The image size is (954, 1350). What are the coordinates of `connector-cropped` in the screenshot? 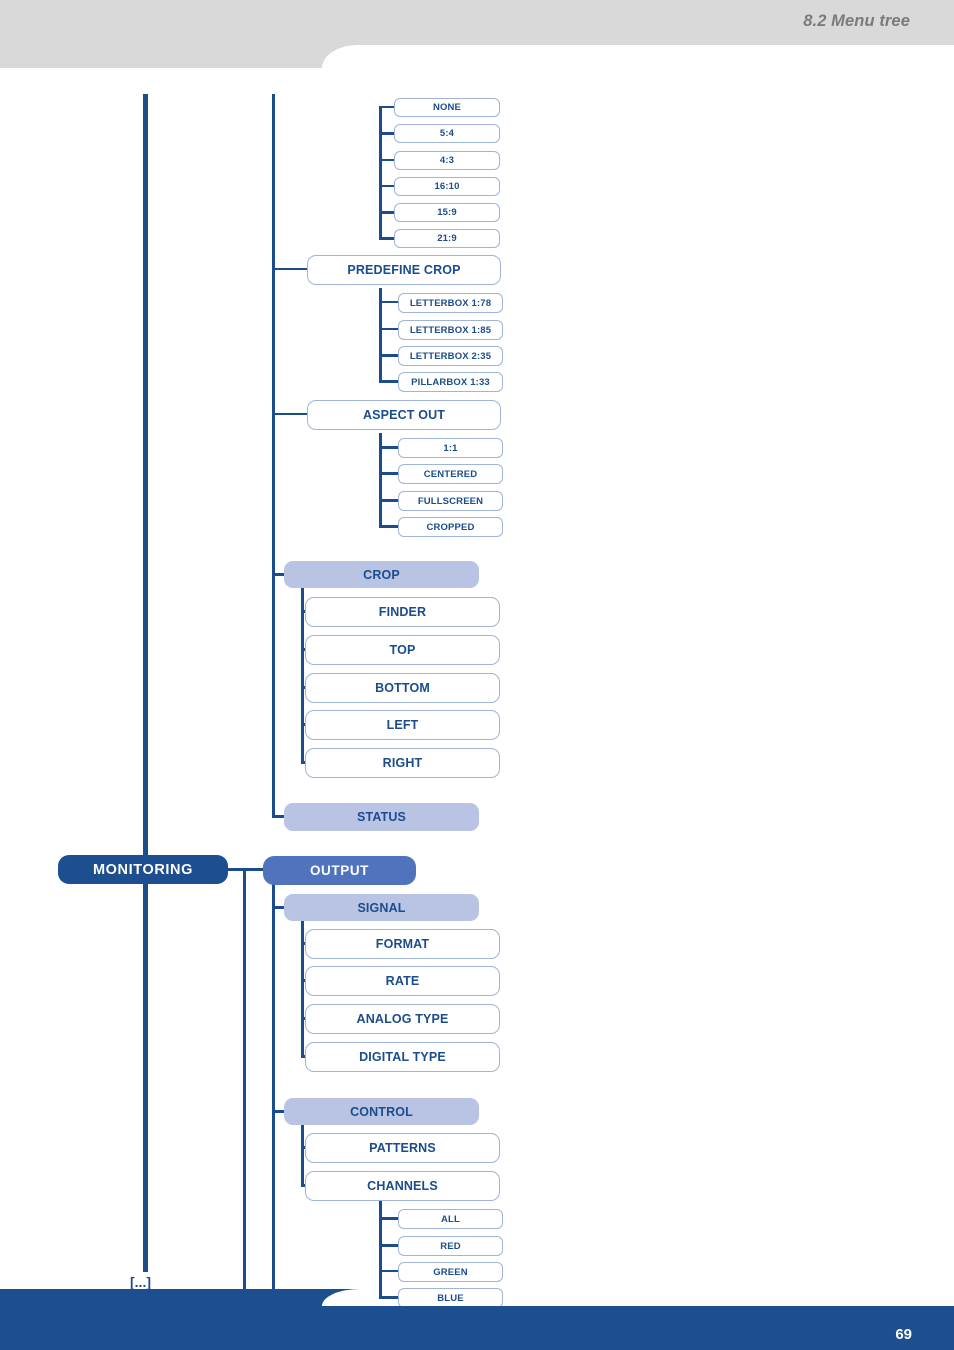 It's located at (389, 526).